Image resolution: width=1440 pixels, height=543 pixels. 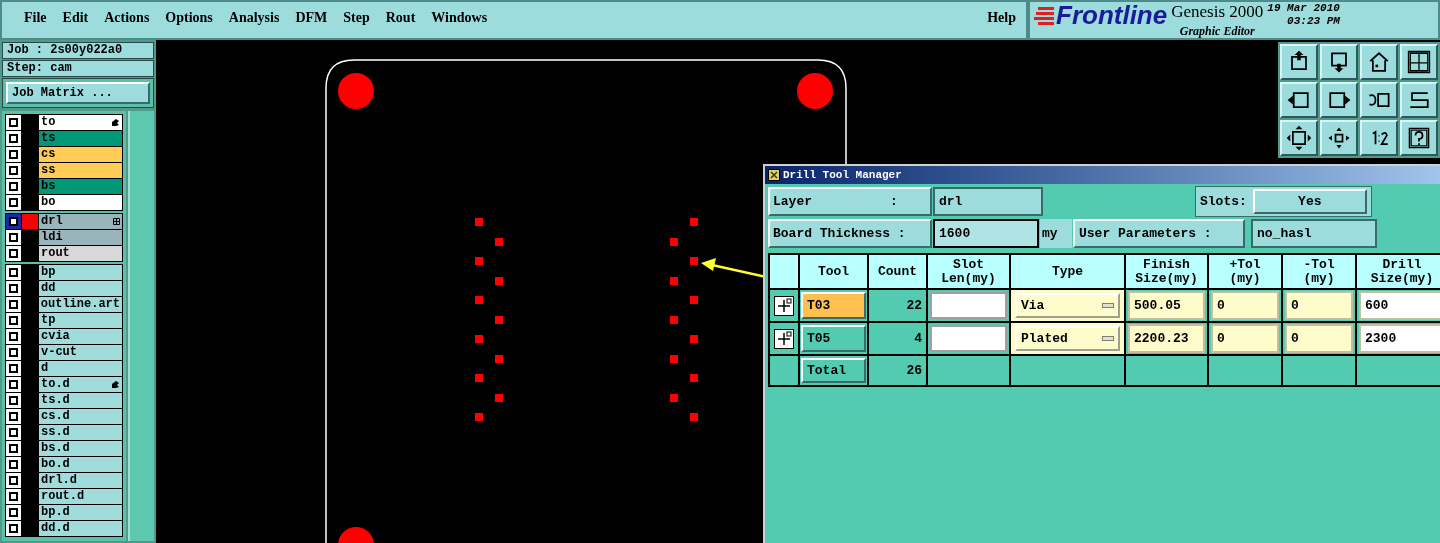 What do you see at coordinates (986, 233) in the screenshot?
I see `input-field: 1600` at bounding box center [986, 233].